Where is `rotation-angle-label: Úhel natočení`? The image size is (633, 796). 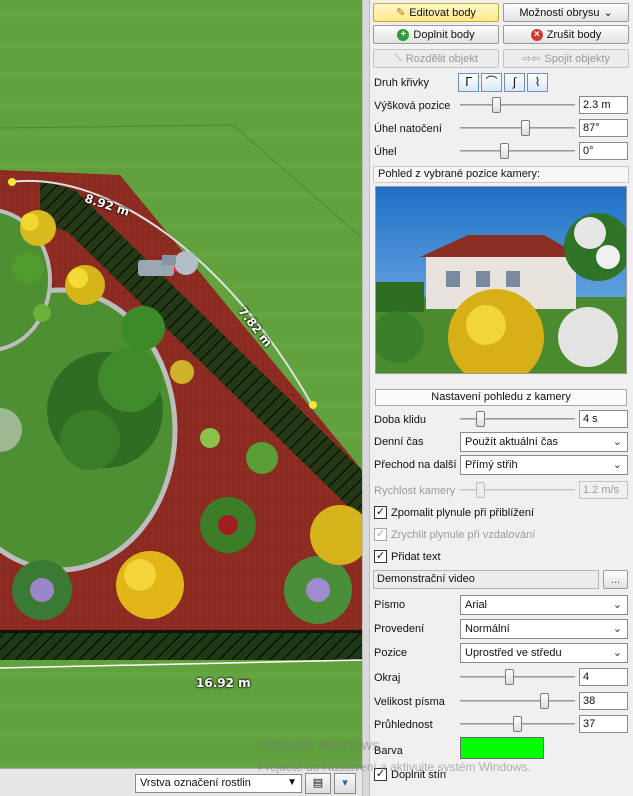
rotation-angle-label: Úhel natočení is located at coordinates (408, 129).